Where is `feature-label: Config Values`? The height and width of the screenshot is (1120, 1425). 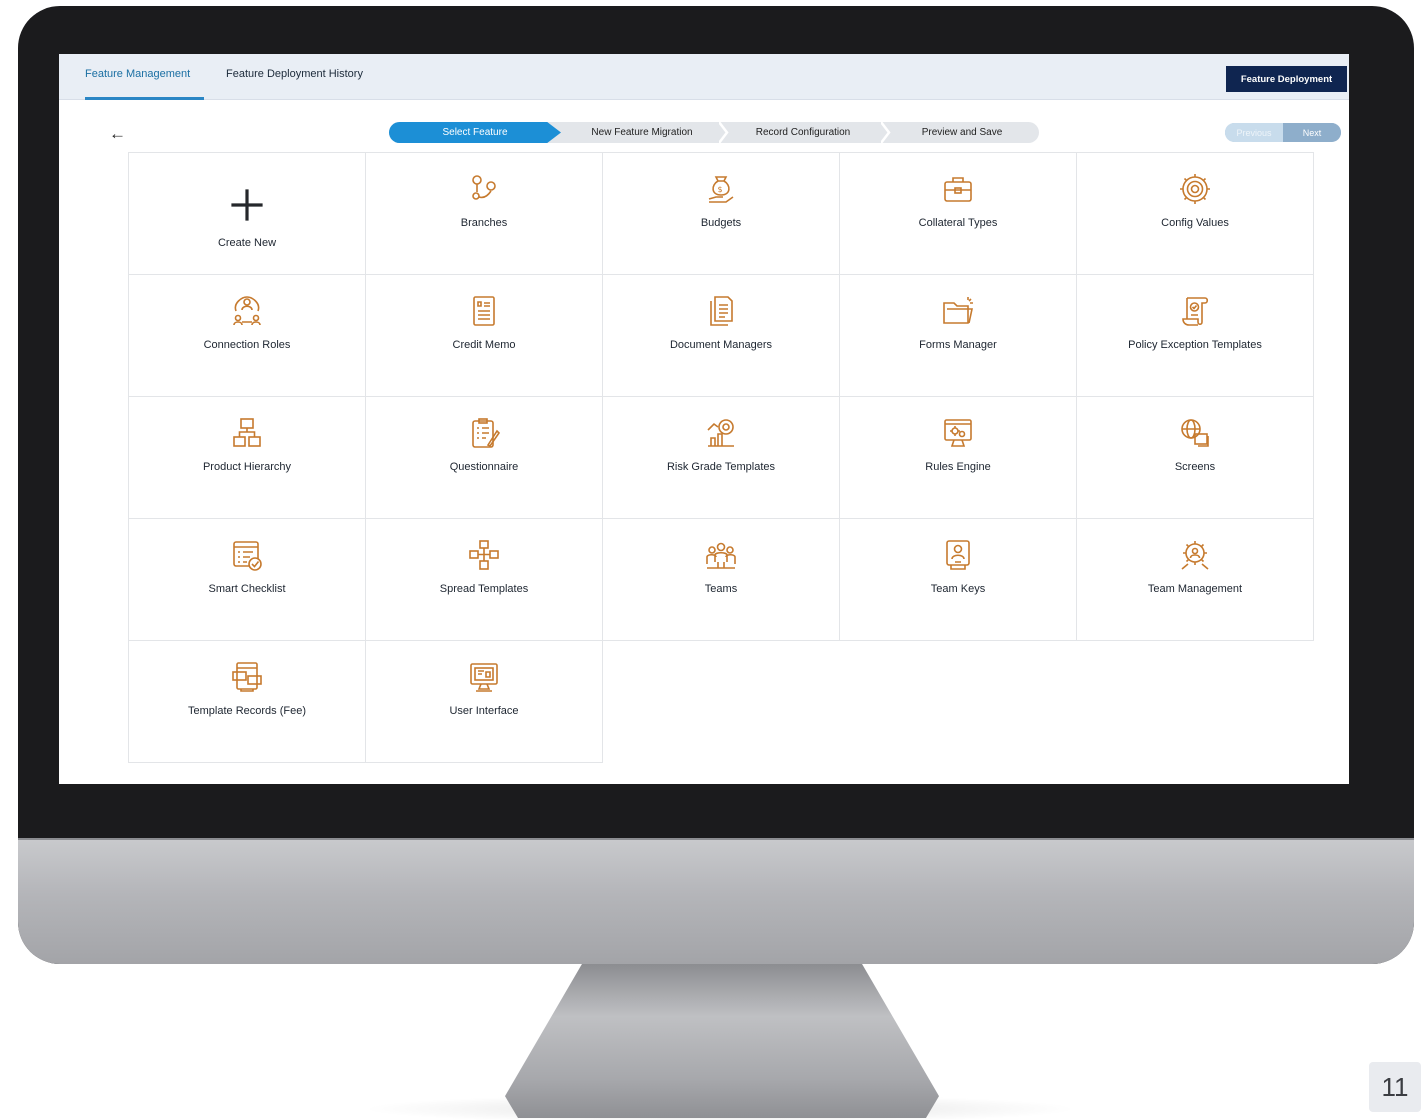
feature-label: Config Values is located at coordinates (1195, 223).